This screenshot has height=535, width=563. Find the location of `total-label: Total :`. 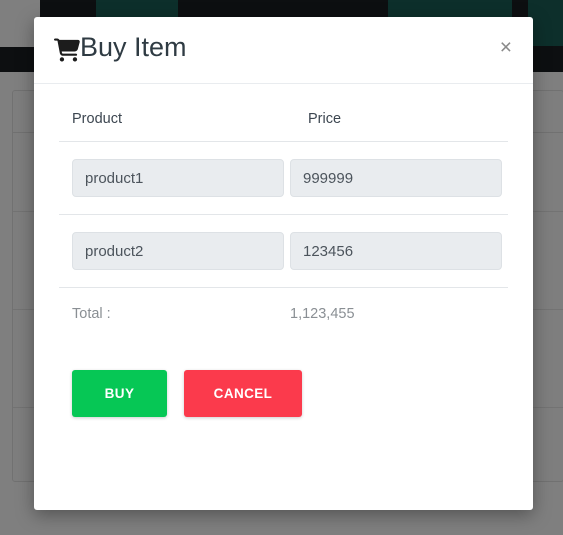

total-label: Total : is located at coordinates (91, 314).